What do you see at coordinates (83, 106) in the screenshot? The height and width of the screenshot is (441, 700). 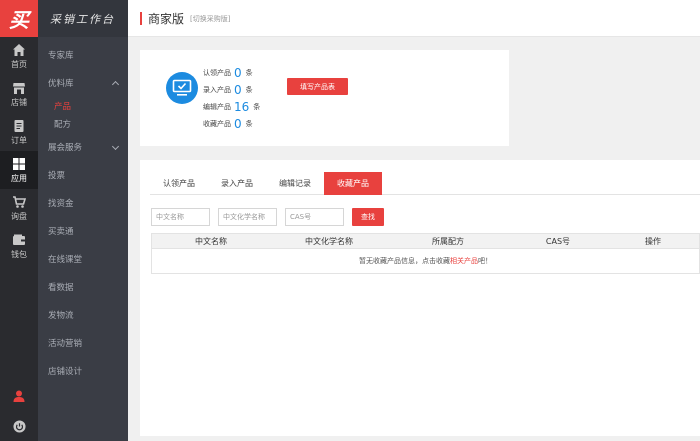 I see `menu-sub-product: 产品` at bounding box center [83, 106].